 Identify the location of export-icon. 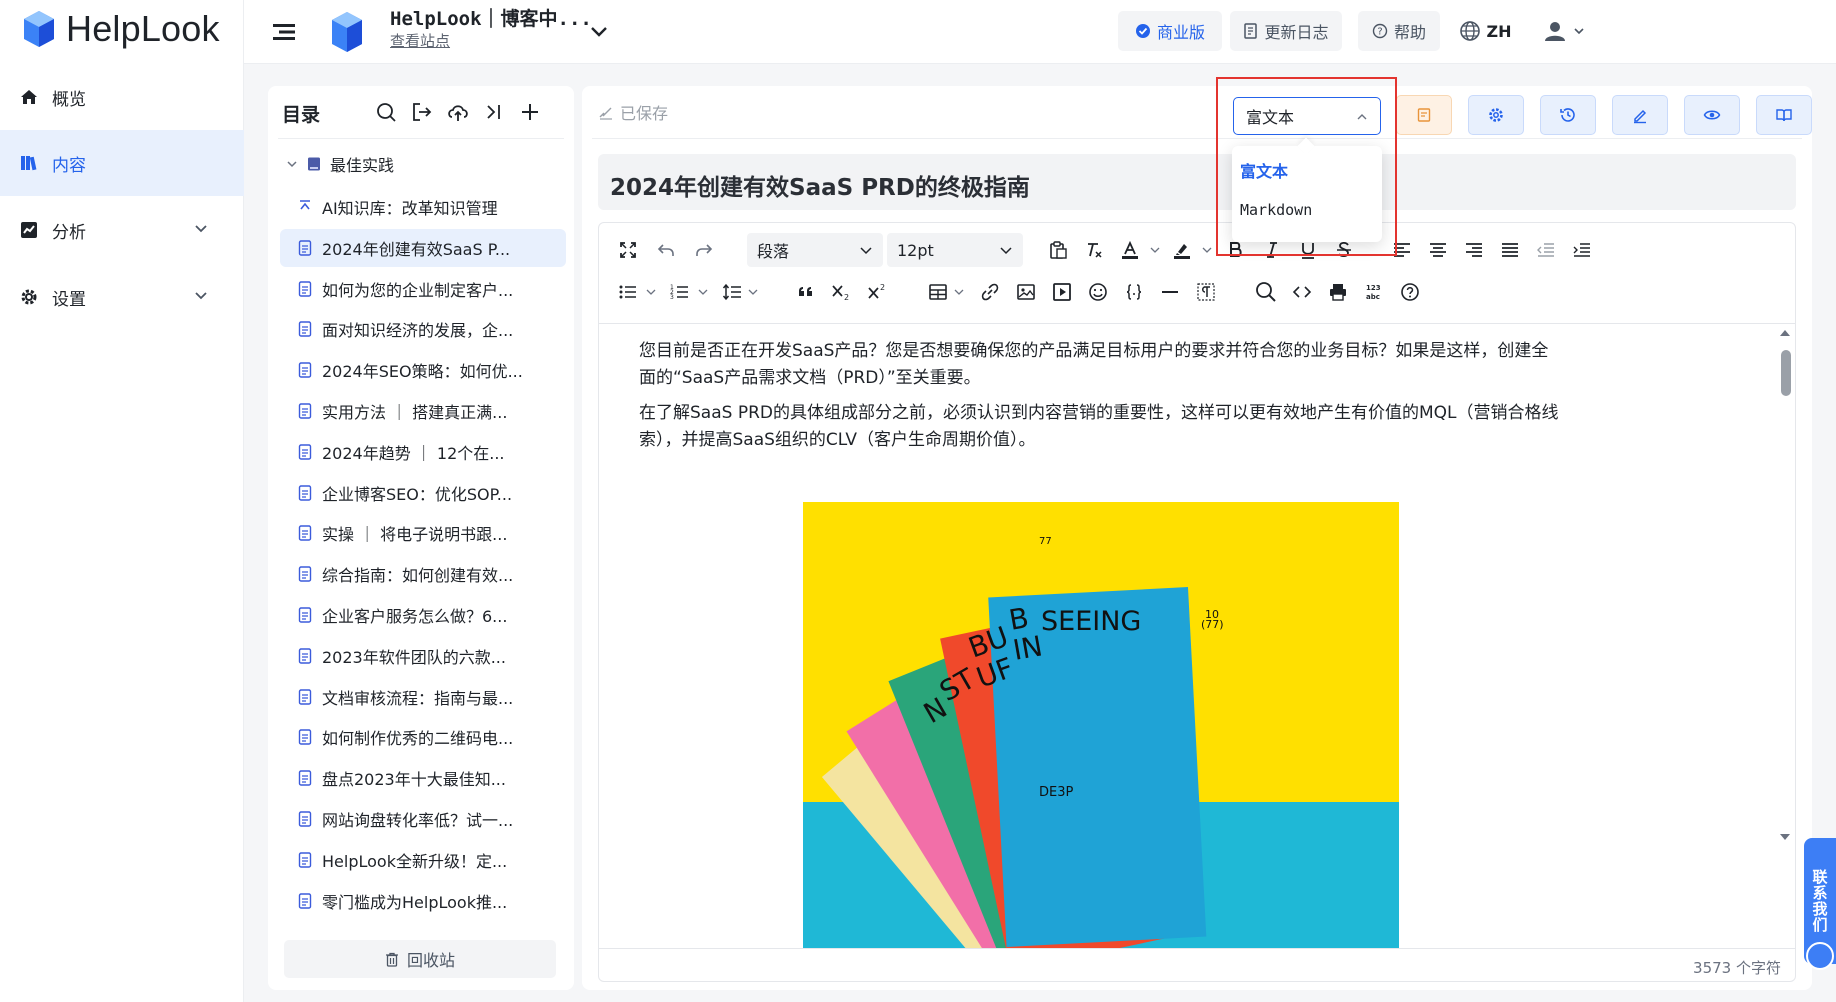
(422, 112).